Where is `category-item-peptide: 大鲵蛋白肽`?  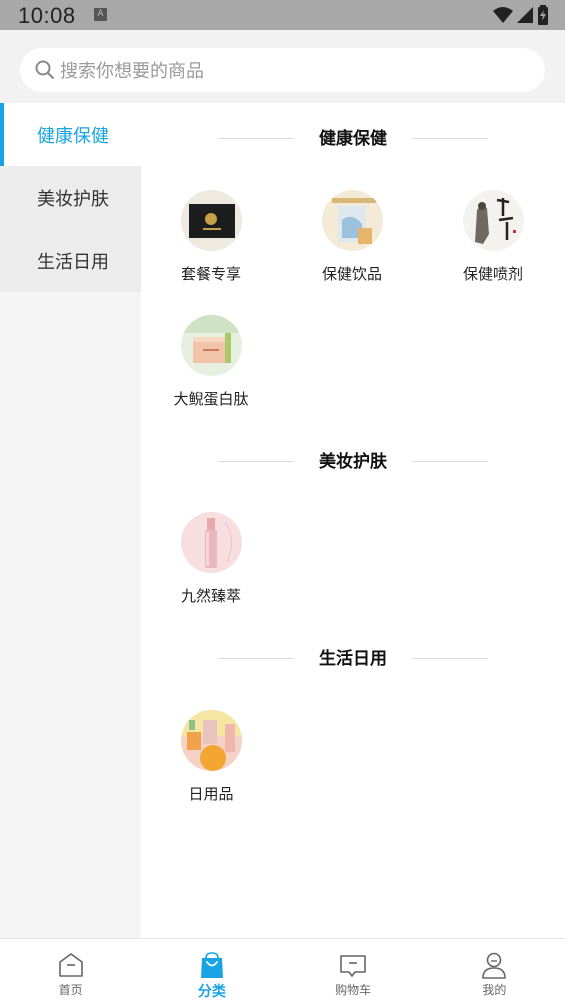
category-item-peptide: 大鲵蛋白肽 is located at coordinates (211, 362).